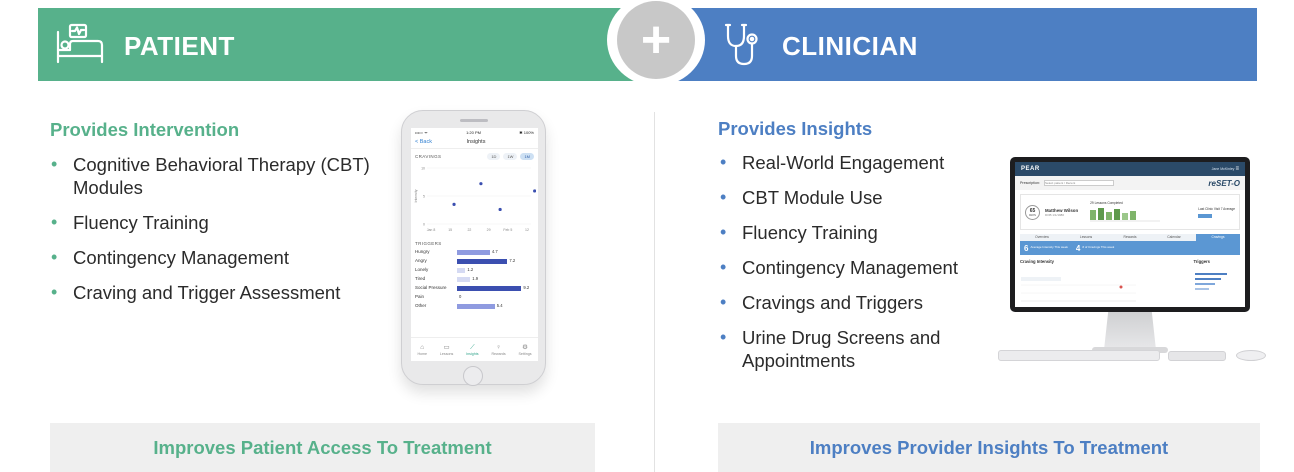 Image resolution: width=1294 pixels, height=472 pixels. Describe the element at coordinates (498, 347) in the screenshot. I see `rewards-icon: ♀` at that location.